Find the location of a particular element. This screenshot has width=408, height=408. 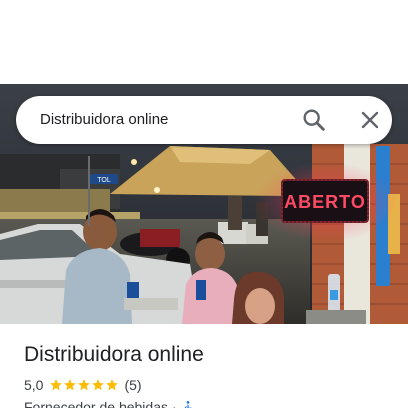

rating-stars is located at coordinates (84, 385).